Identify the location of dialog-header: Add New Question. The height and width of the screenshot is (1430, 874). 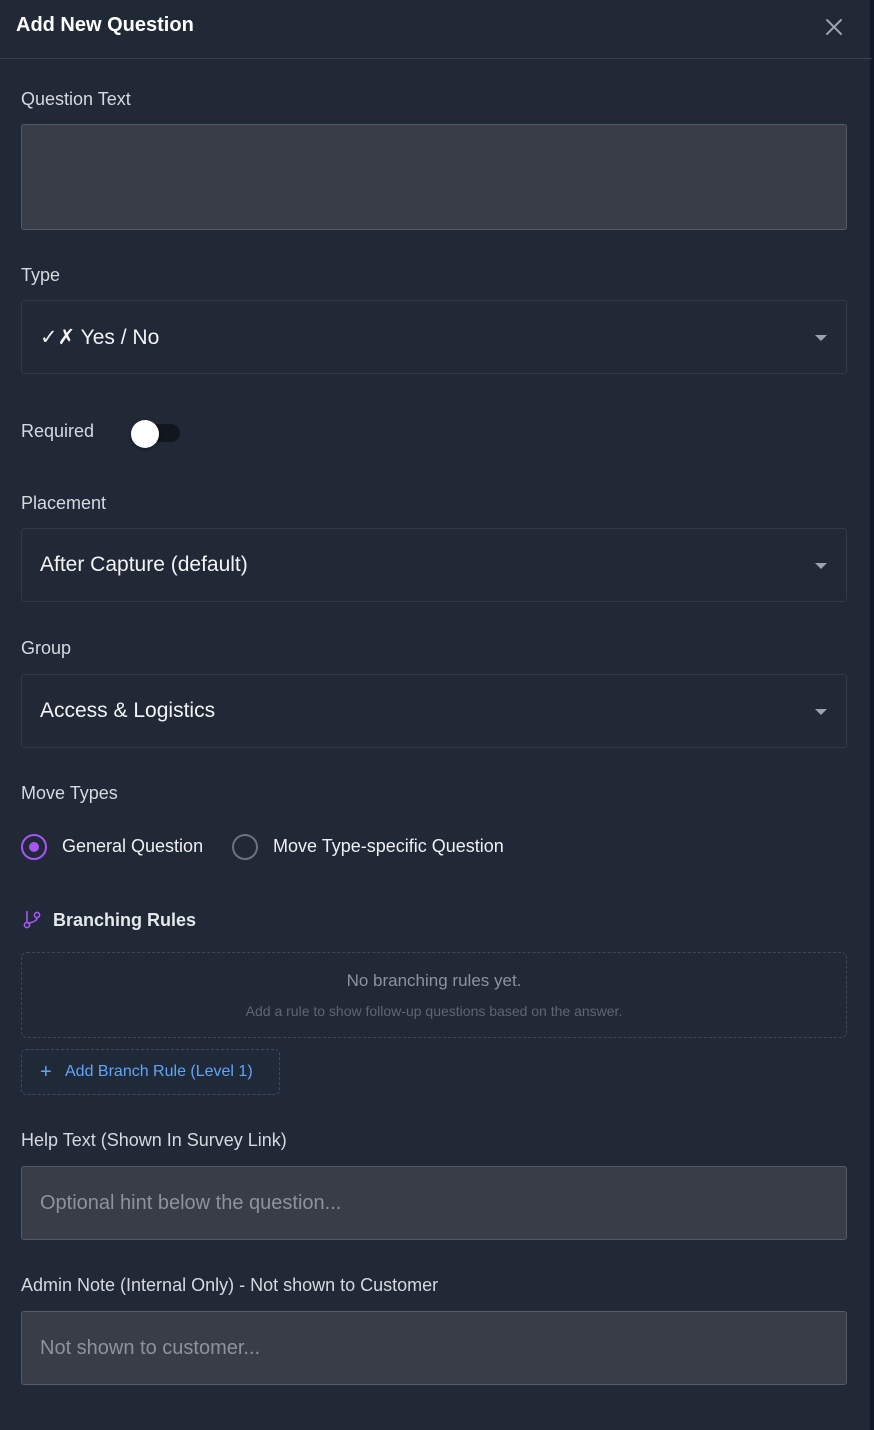
(436, 29).